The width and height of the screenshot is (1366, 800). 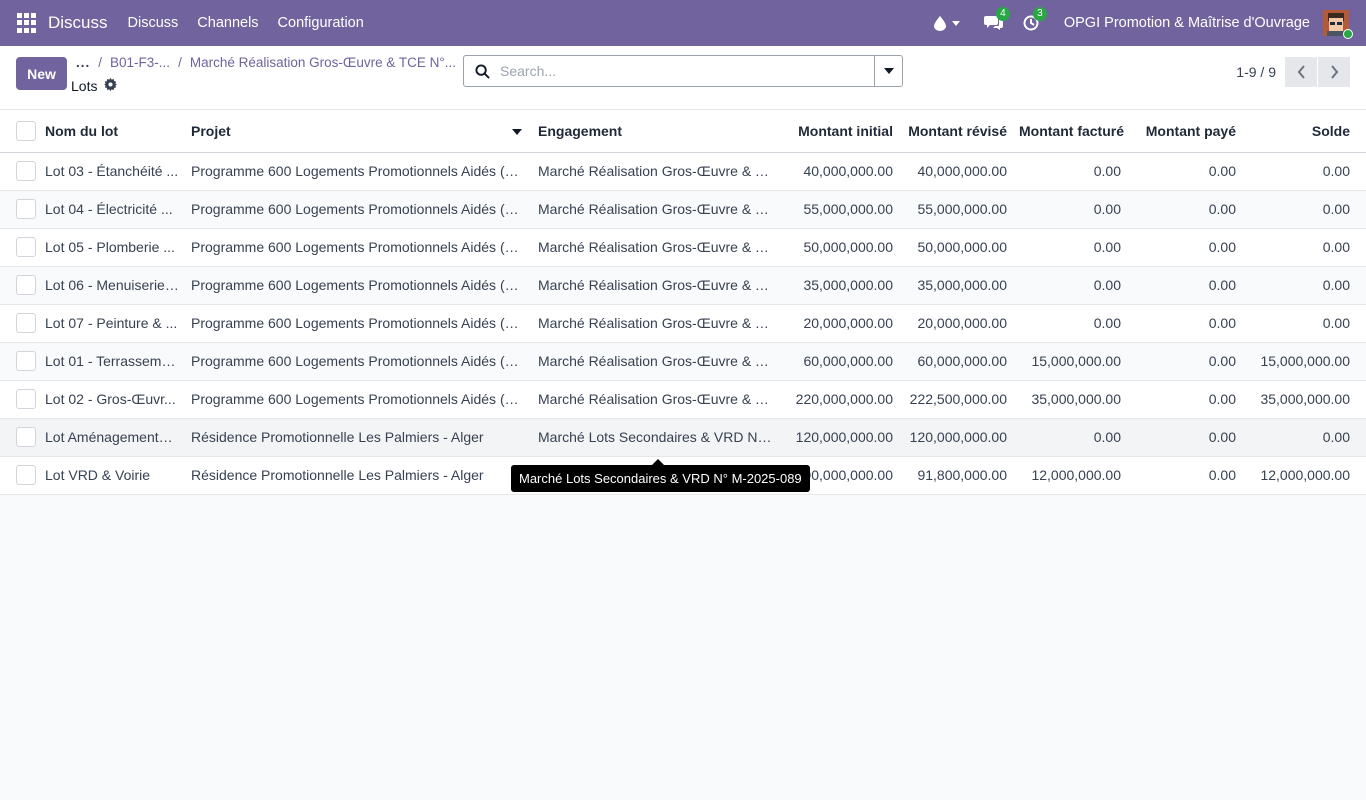 I want to click on activities-clock-icon: 3, so click(x=1035, y=19).